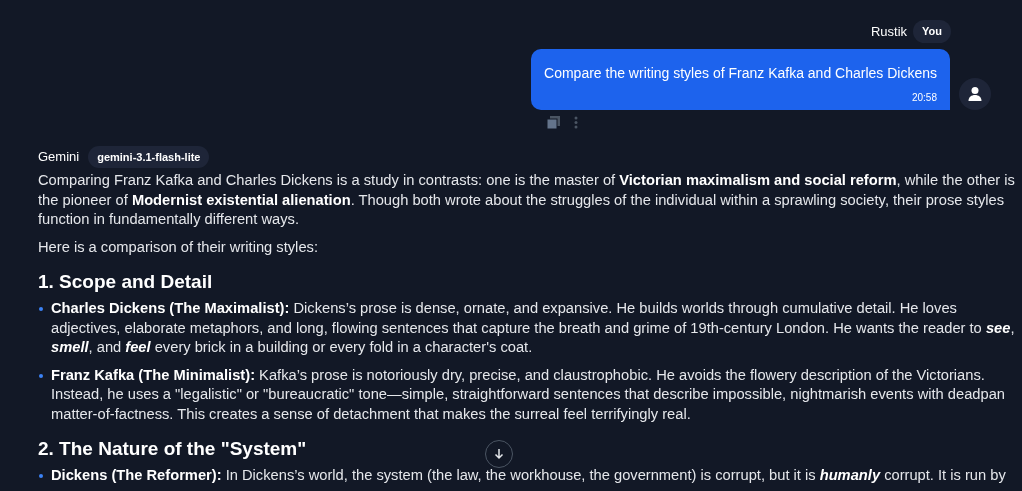 The width and height of the screenshot is (1022, 491). Describe the element at coordinates (528, 394) in the screenshot. I see `list-item-text: Franz Kafka (The Minimalist): Kafka’s prose is notoriously dry, precise, and claustrophobic. He avoids the flowery description of the Victorians. Instead, he uses a "legalistic" or "bureaucratic" tone—simple, straightforward sentences that describe impossible, nightmarish events with deadpan matter-of-factness. This creates a sense of detachment that makes the surreal feel terrifyingly real.` at that location.